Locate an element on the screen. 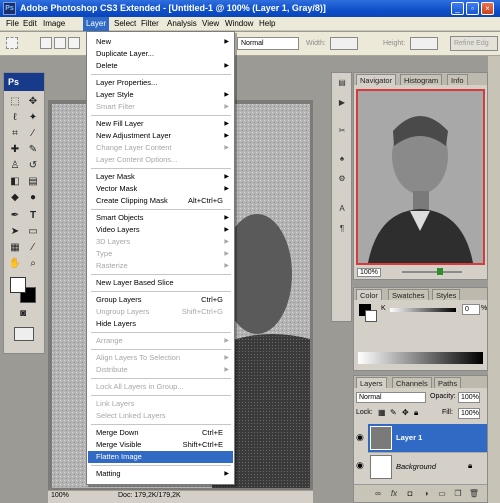 This screenshot has height=503, width=500. layer-row-background: Background 🔒︎ is located at coordinates (427, 466).